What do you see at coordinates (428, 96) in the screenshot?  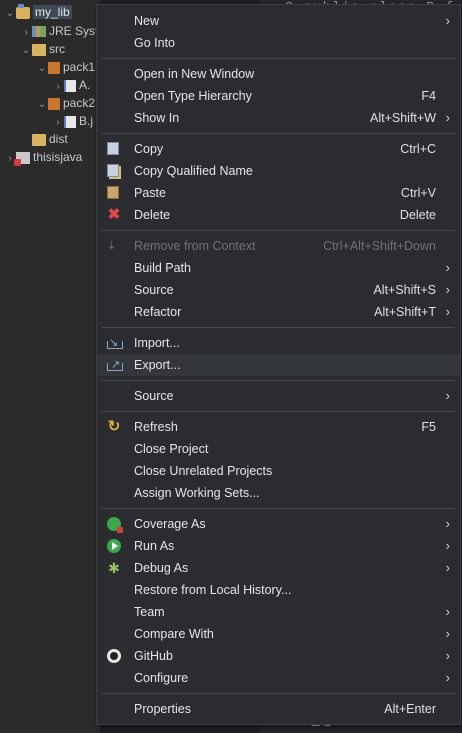 I see `menu-item-shortcut: F4` at bounding box center [428, 96].